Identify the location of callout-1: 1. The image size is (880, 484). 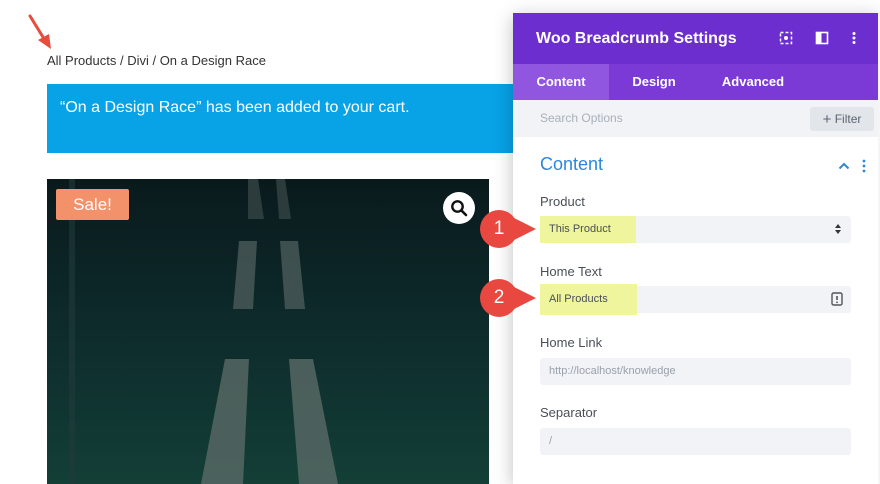
(508, 229).